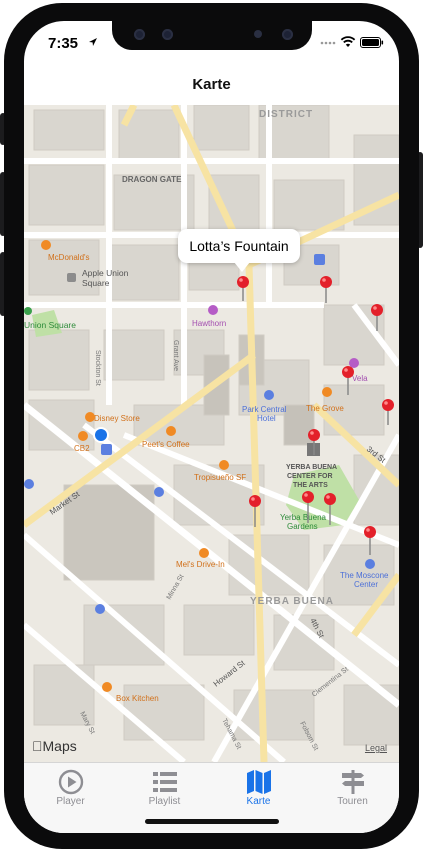 This screenshot has width=423, height=852. Describe the element at coordinates (175, 355) in the screenshot. I see `map-label: Grant Ave` at that location.